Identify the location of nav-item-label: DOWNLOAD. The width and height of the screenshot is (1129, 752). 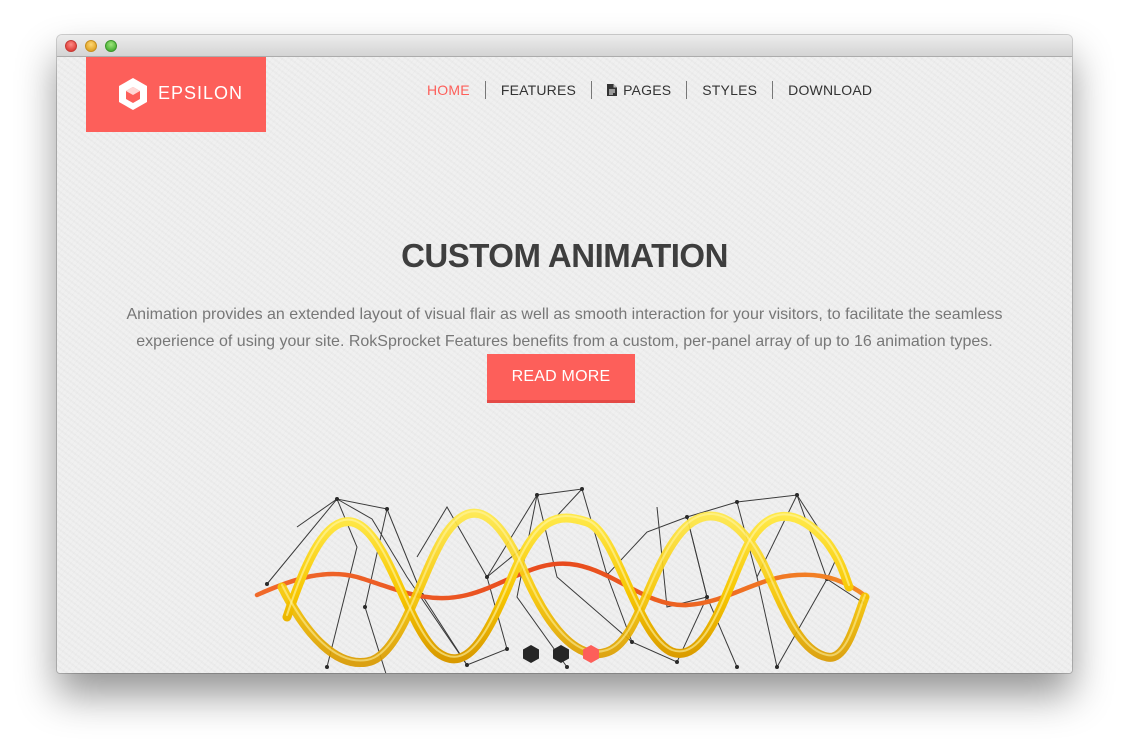
(830, 90).